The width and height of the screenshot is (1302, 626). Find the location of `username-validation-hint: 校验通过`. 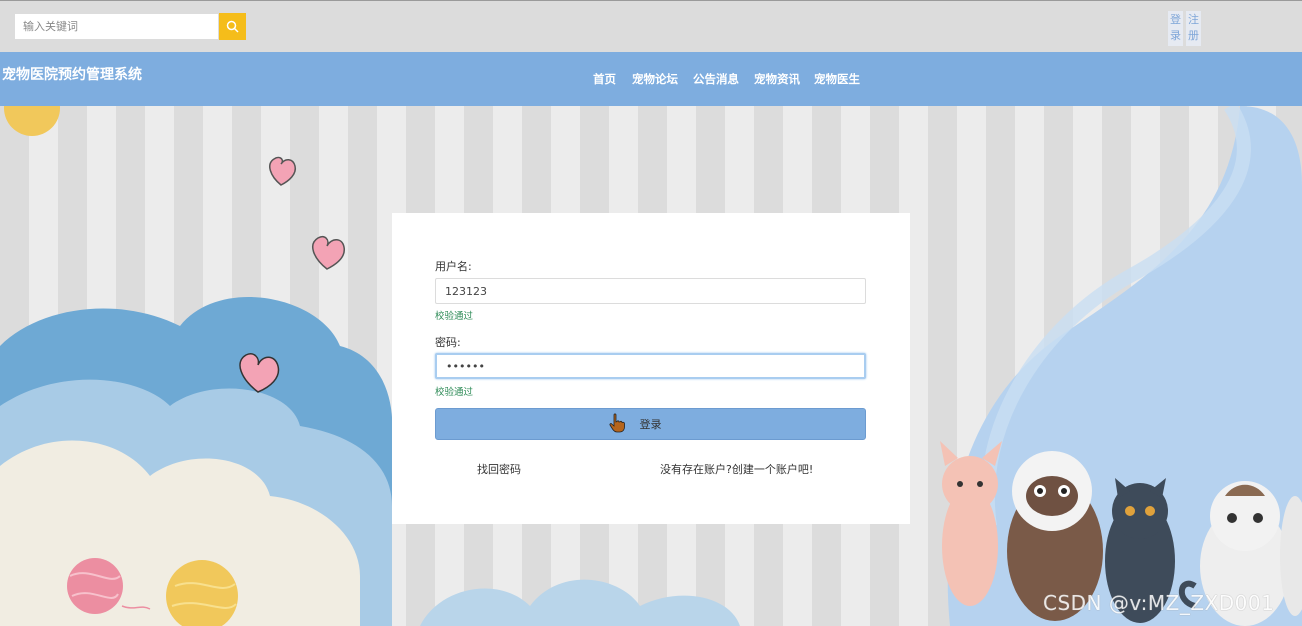

username-validation-hint: 校验通过 is located at coordinates (454, 316).